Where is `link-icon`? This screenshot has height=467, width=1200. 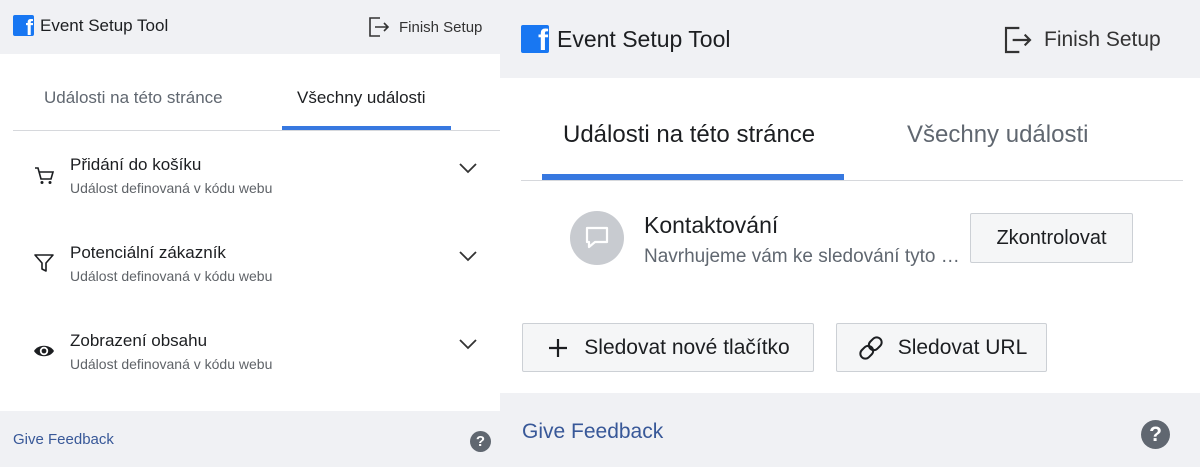
link-icon is located at coordinates (871, 347).